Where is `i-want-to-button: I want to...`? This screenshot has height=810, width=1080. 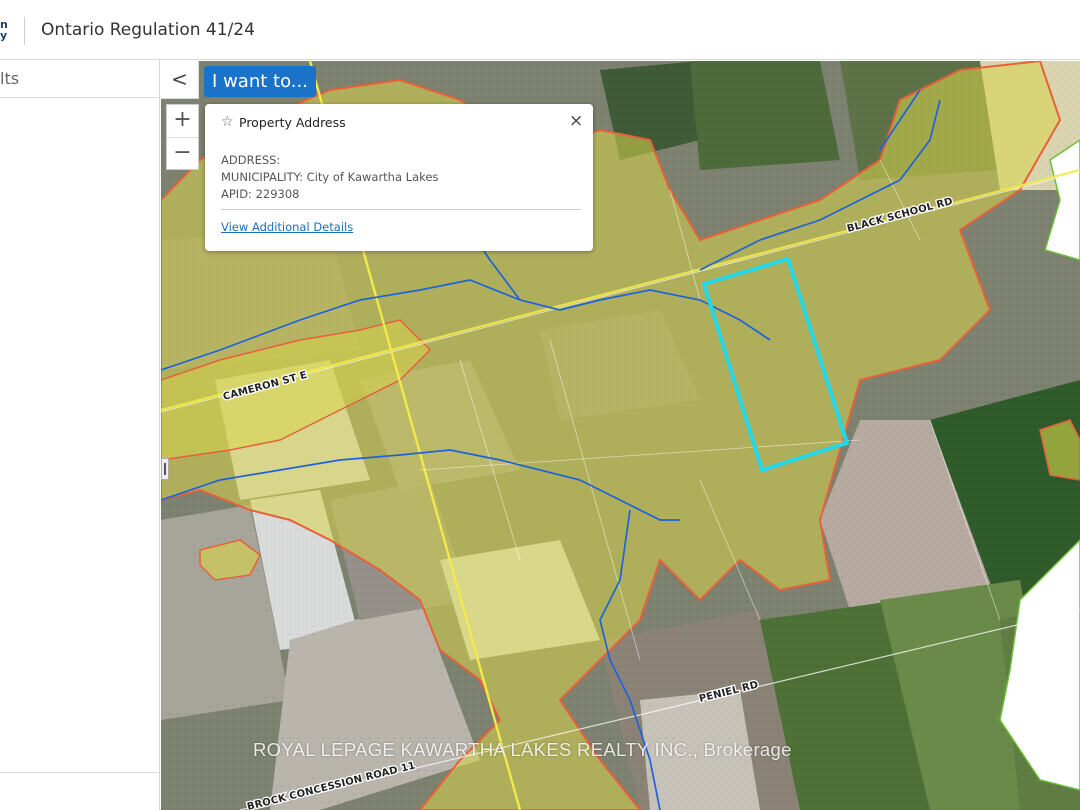 i-want-to-button: I want to... is located at coordinates (260, 81).